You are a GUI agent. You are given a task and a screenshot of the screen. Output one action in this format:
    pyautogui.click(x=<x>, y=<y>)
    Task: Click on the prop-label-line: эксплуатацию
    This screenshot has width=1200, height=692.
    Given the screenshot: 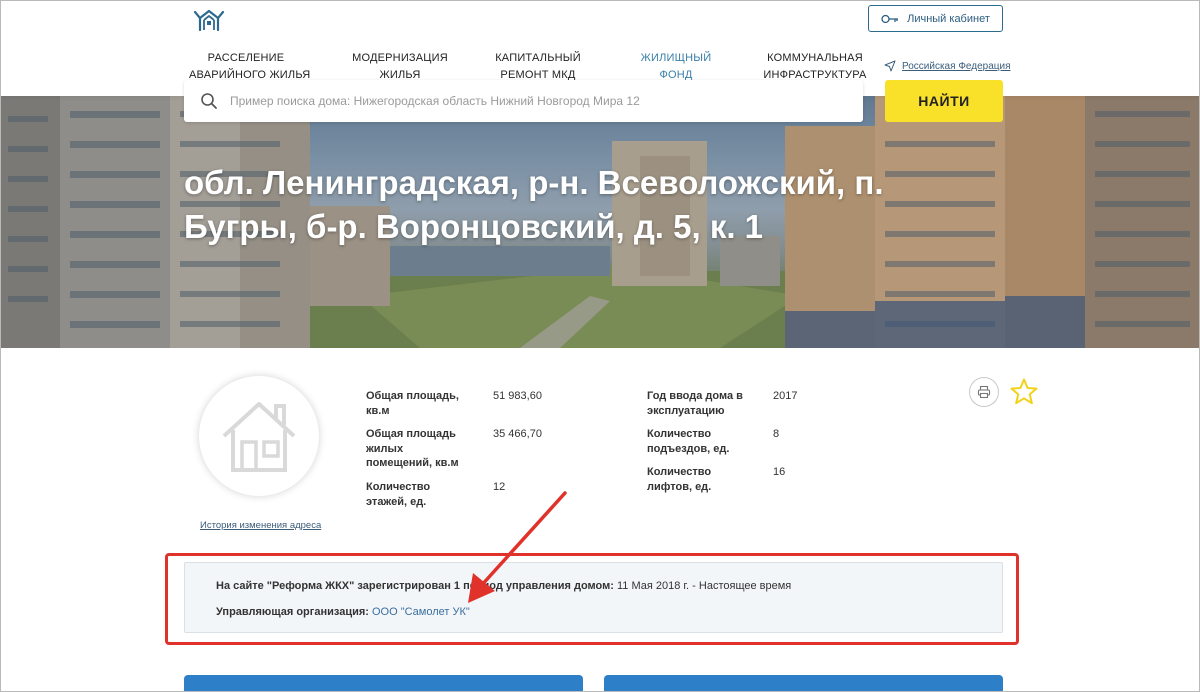 What is the action you would take?
    pyautogui.click(x=686, y=410)
    